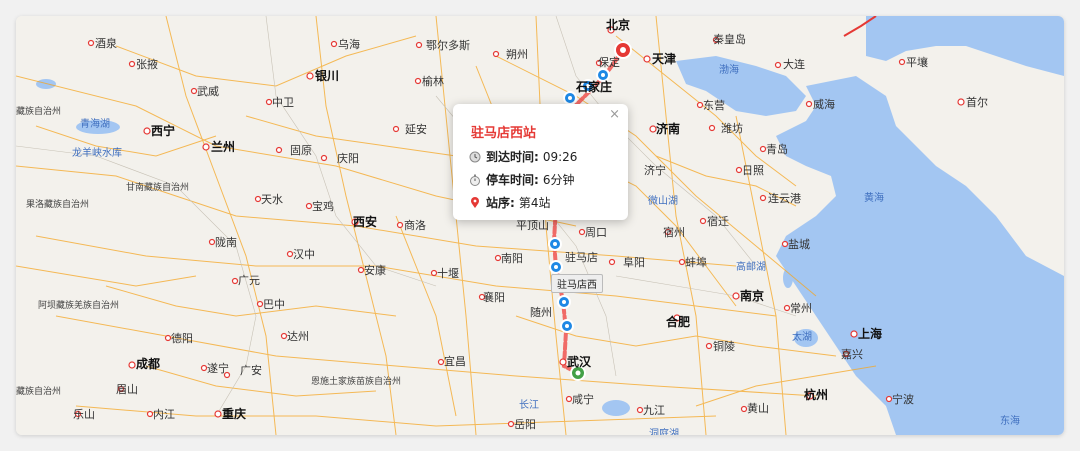 This screenshot has height=451, width=1080. What do you see at coordinates (529, 405) in the screenshot?
I see `water-label: 长江` at bounding box center [529, 405].